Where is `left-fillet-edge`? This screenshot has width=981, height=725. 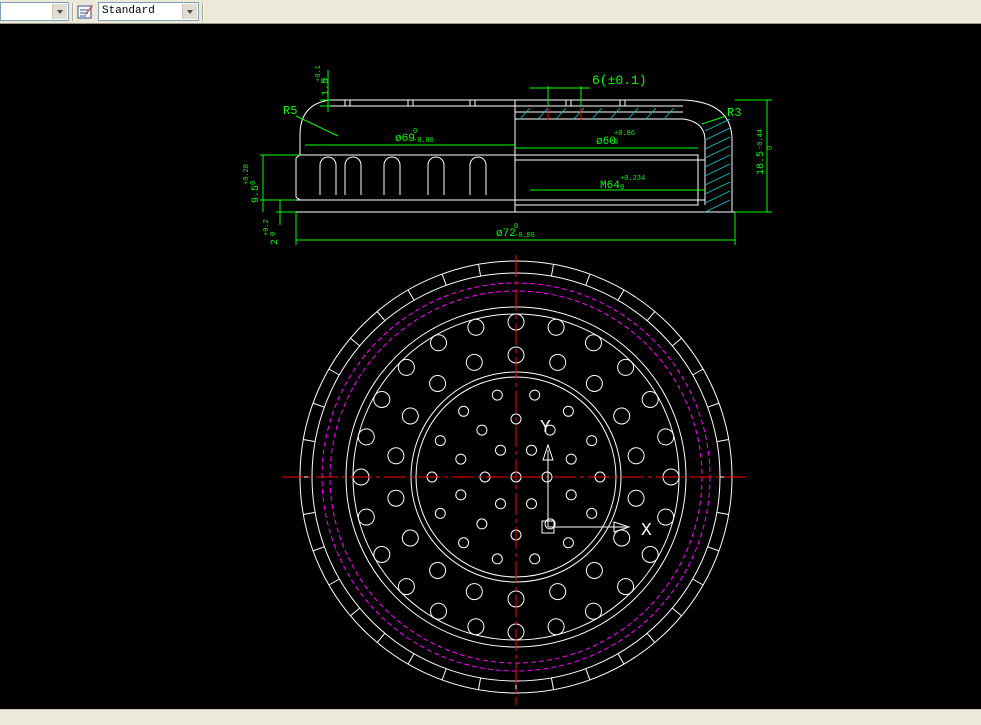
left-fillet-edge is located at coordinates (315, 127).